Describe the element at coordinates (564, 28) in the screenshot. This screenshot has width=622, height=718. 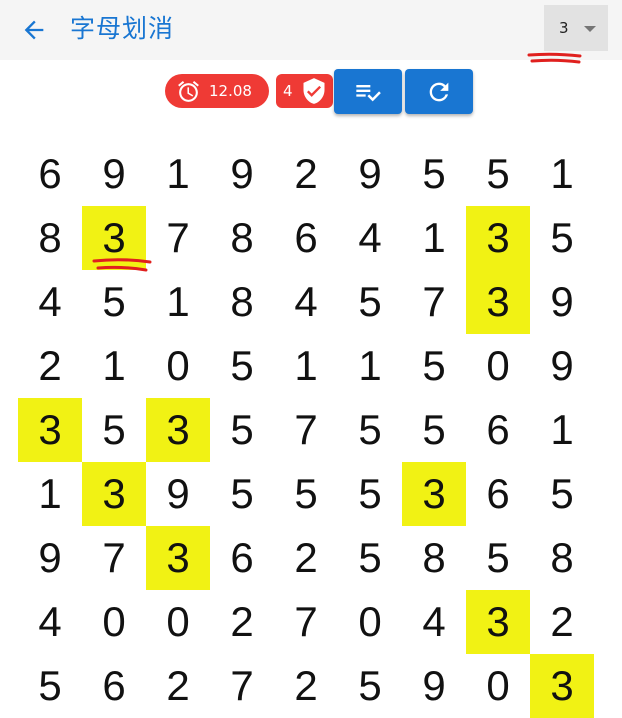
I see `dropdown-value: 3` at that location.